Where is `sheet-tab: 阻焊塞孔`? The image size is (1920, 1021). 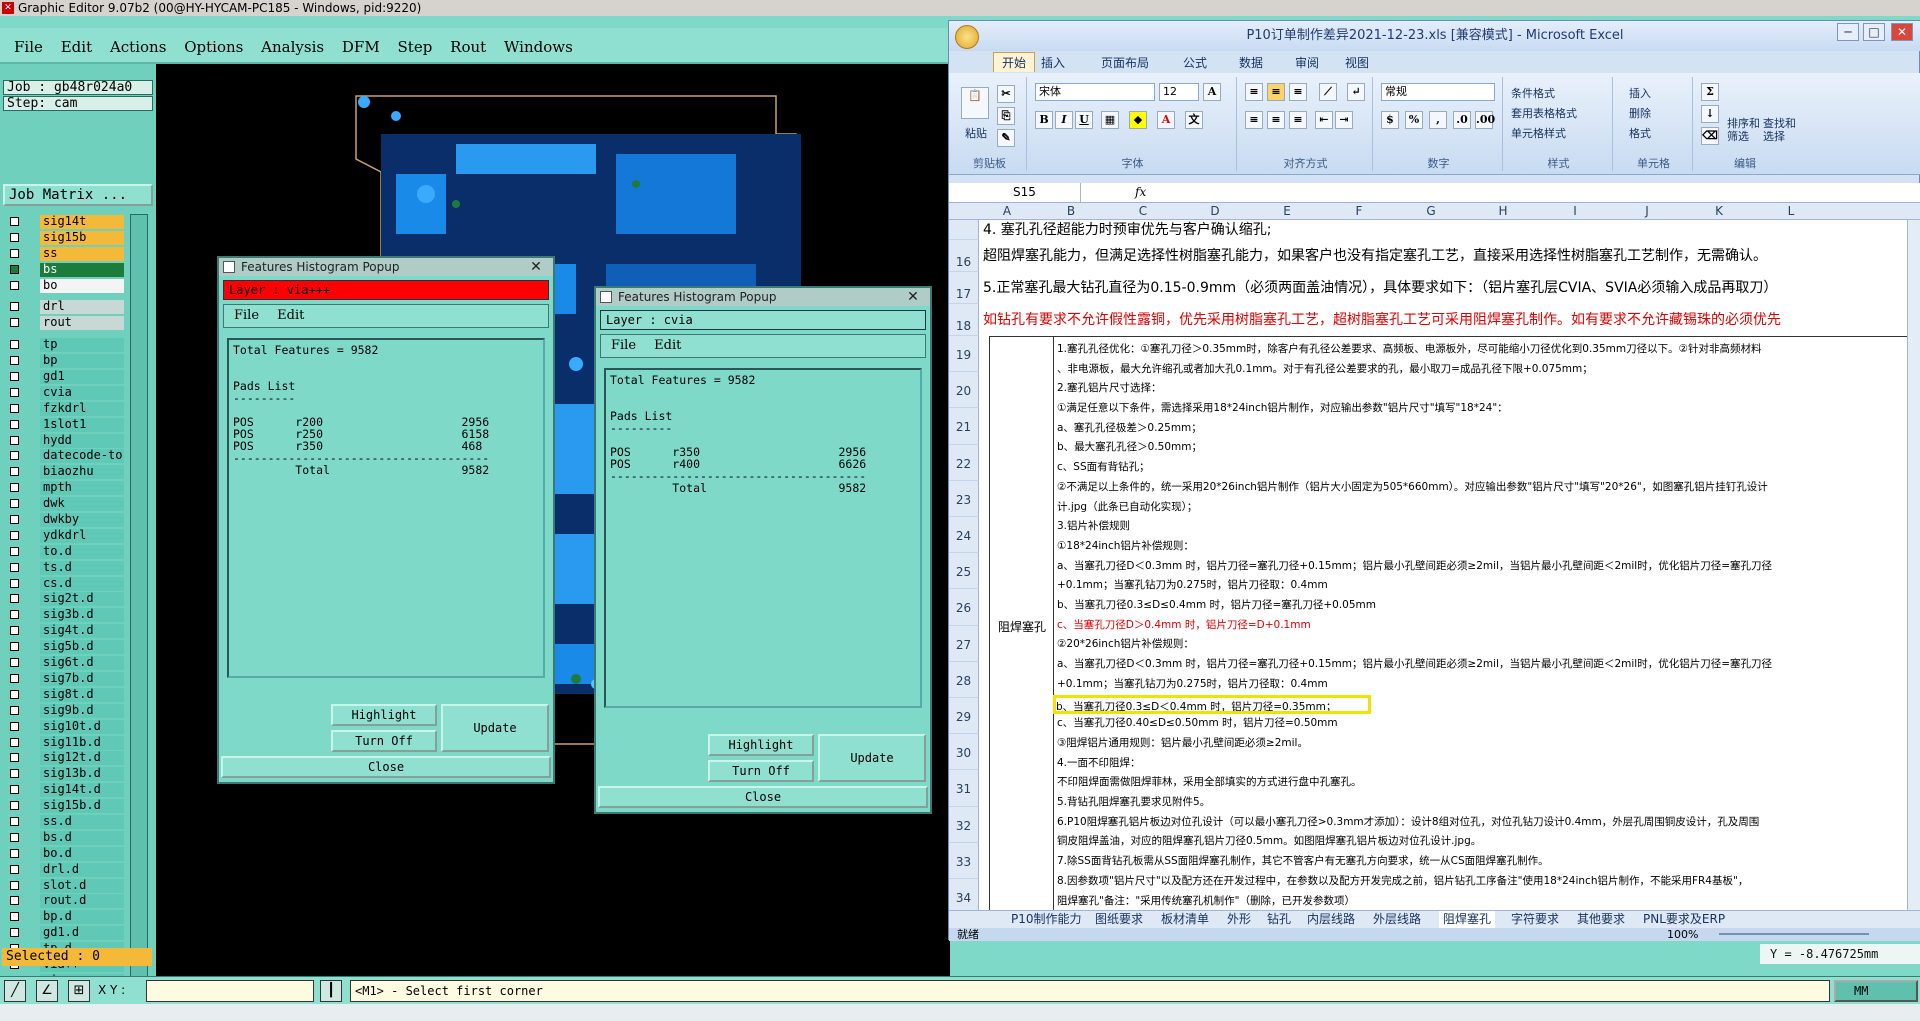
sheet-tab: 阻焊塞孔 is located at coordinates (1467, 919).